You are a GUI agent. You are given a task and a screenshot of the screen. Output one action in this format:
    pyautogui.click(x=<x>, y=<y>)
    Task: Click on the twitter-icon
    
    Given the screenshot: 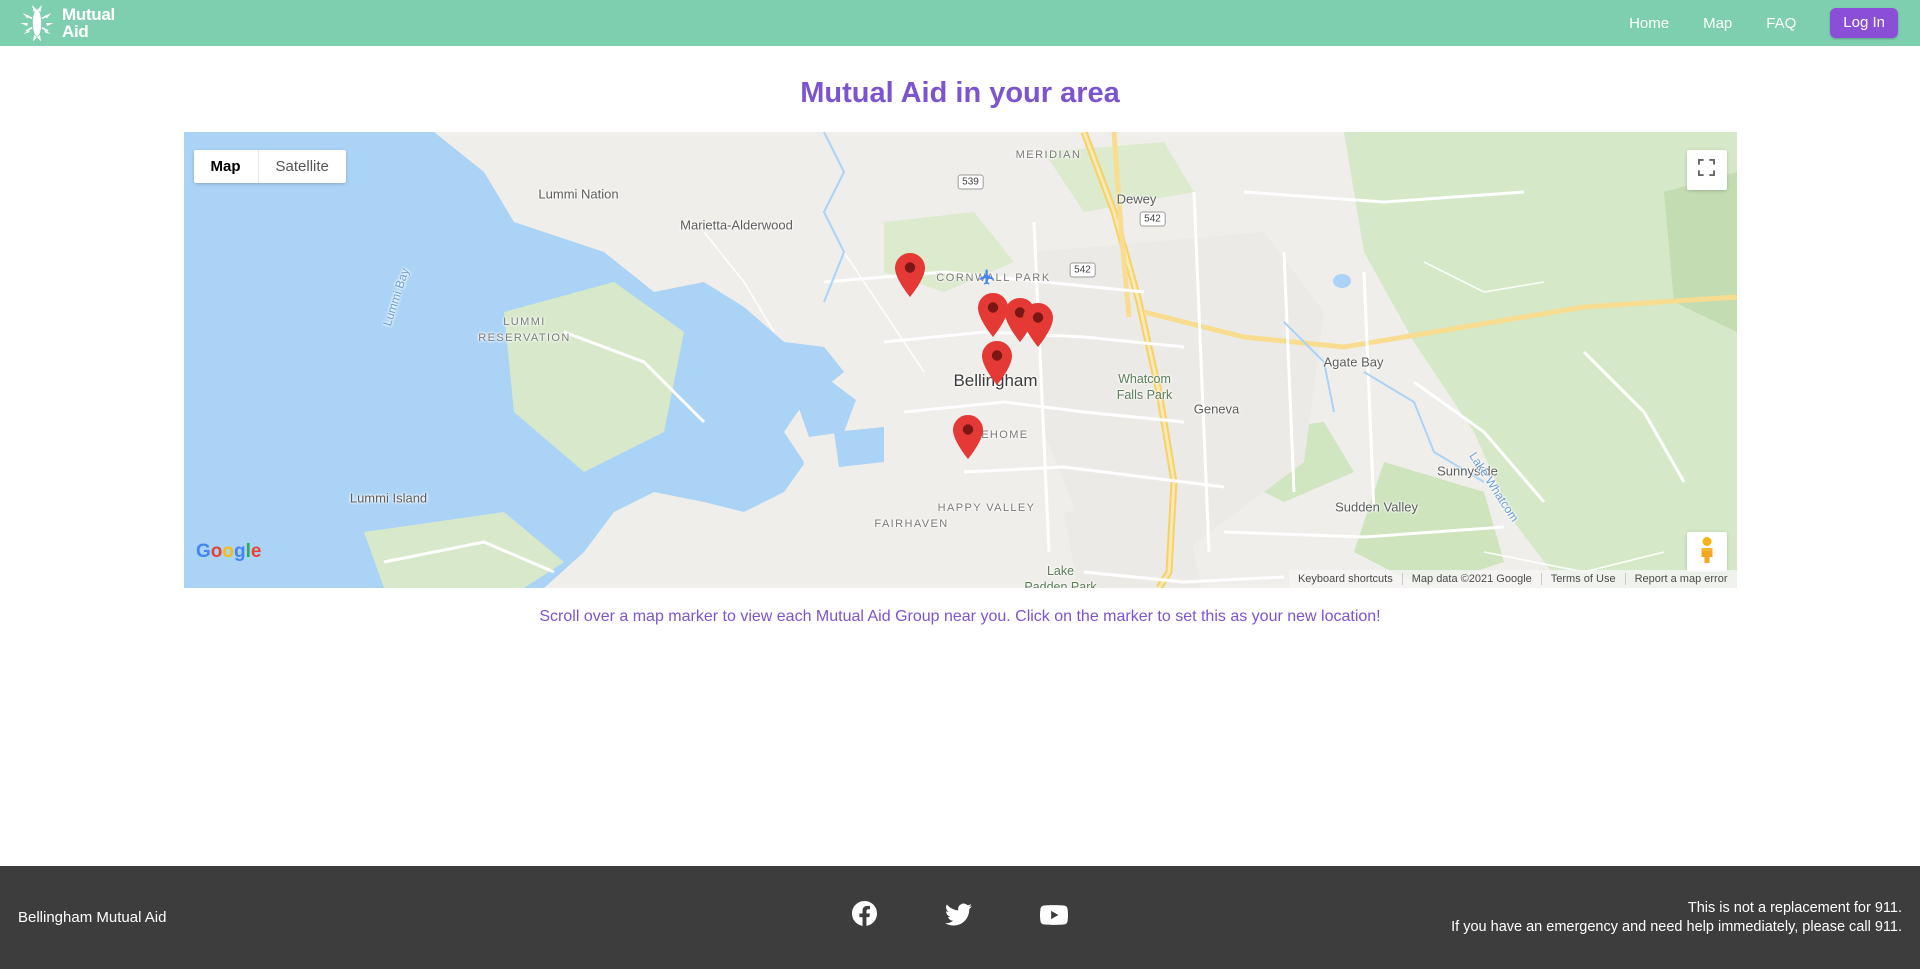 What is the action you would take?
    pyautogui.click(x=958, y=917)
    